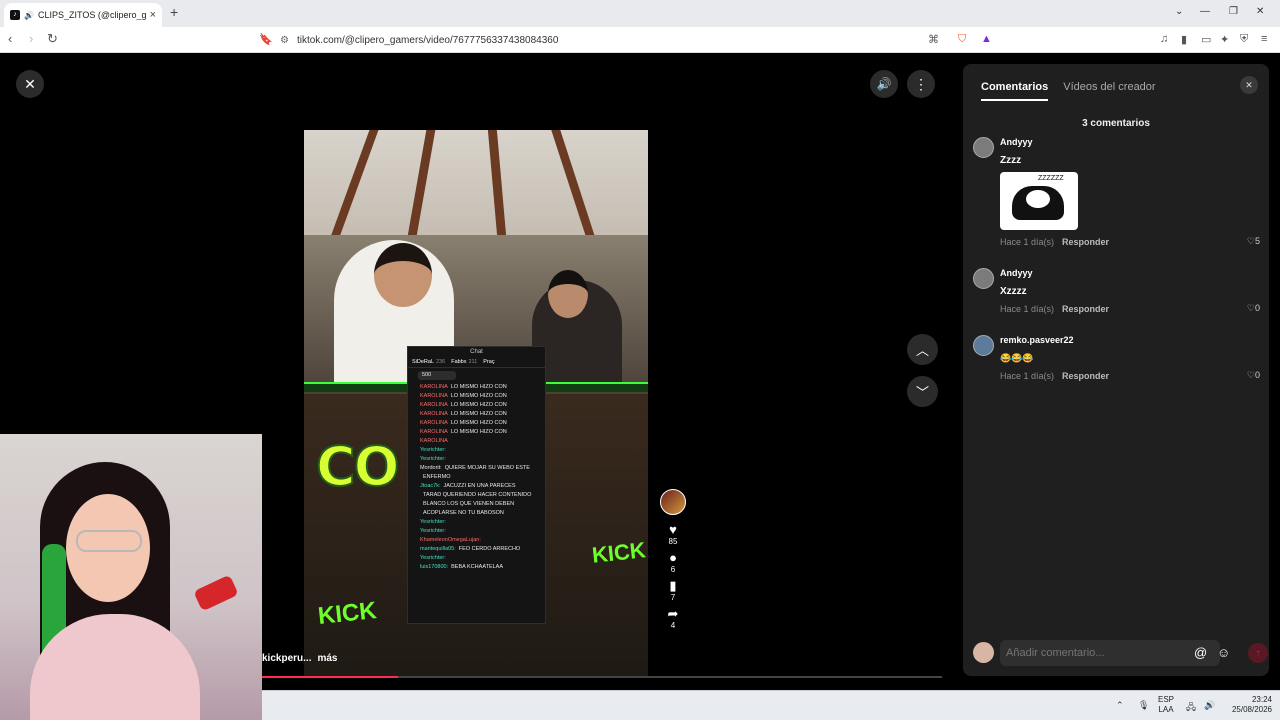 This screenshot has width=1280, height=720. Describe the element at coordinates (31, 38) in the screenshot. I see `forward-icon: ›` at that location.